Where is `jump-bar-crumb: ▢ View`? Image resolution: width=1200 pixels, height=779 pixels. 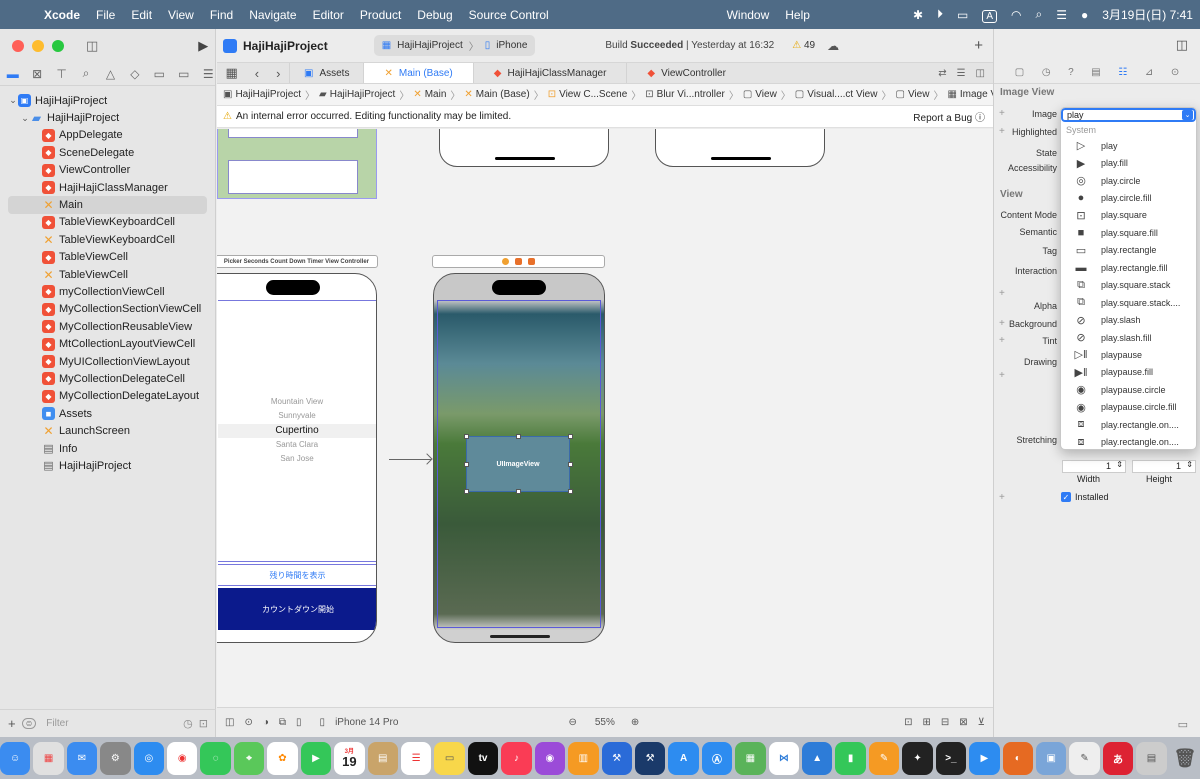 jump-bar-crumb: ▢ View is located at coordinates (760, 94).